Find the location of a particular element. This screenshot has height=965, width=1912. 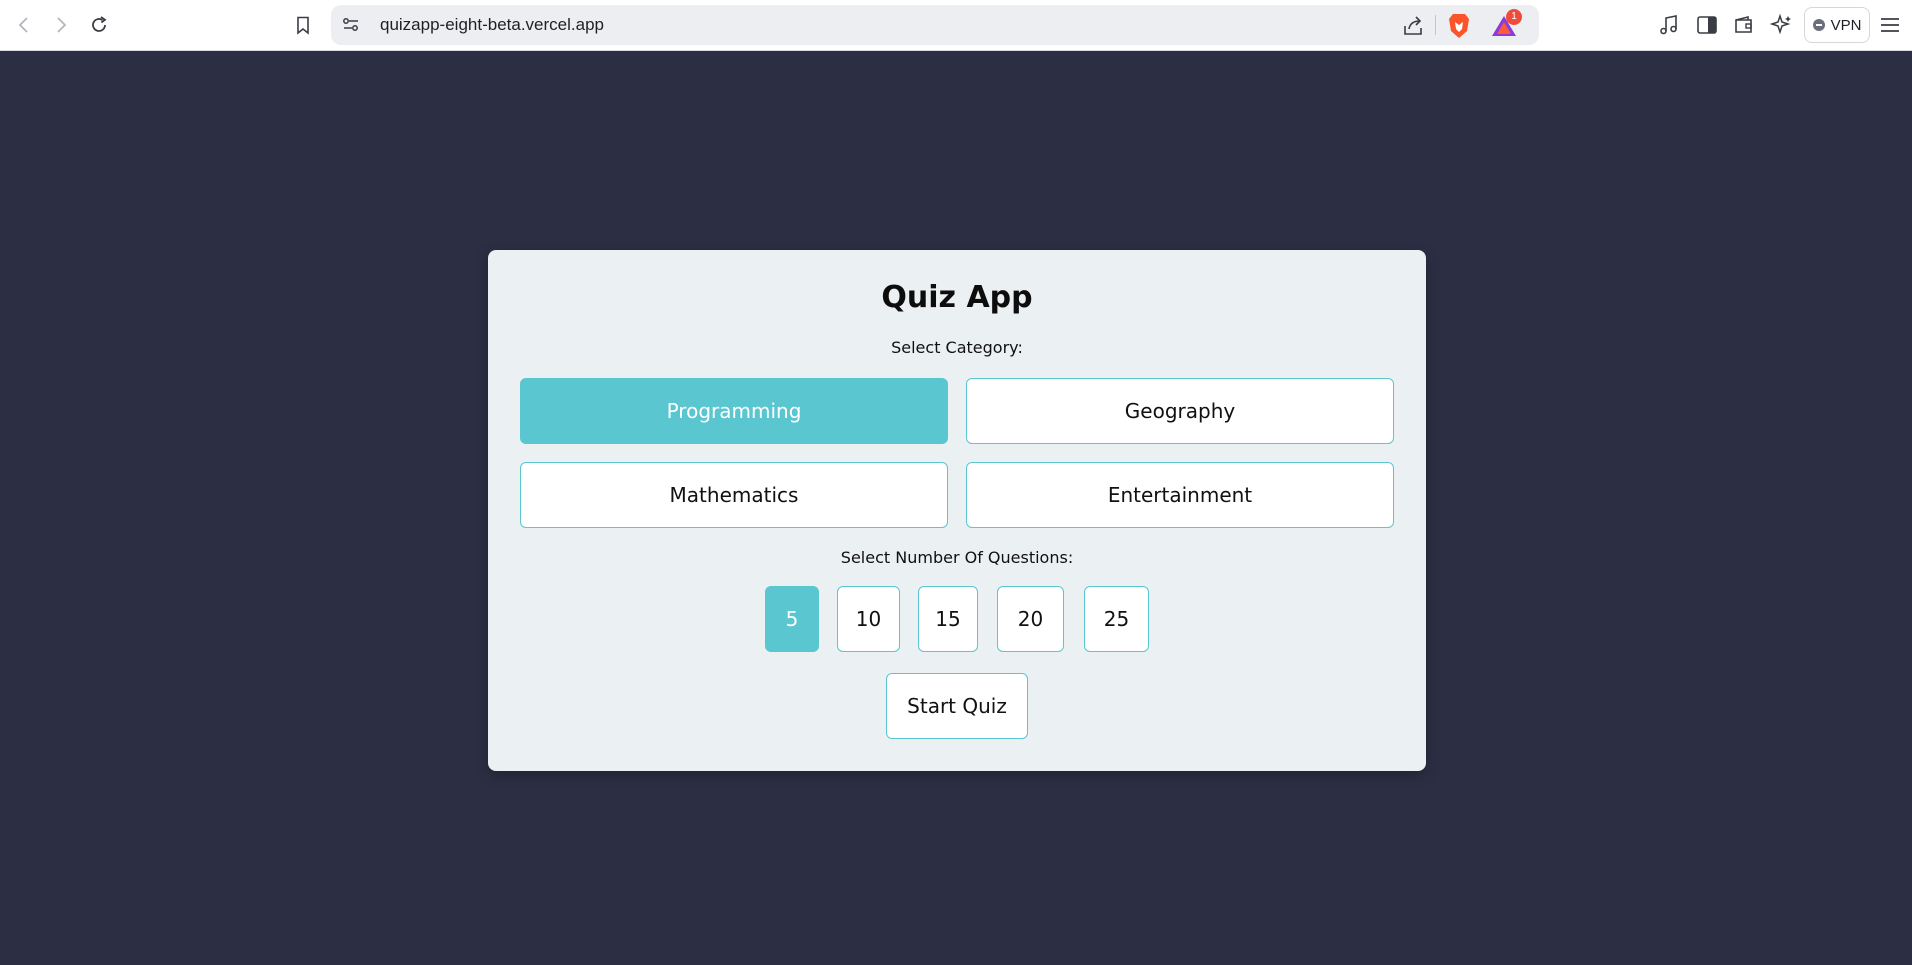

browser-toolbar: quizapp-eight-beta.vercel.app 1 VPN is located at coordinates (956, 25).